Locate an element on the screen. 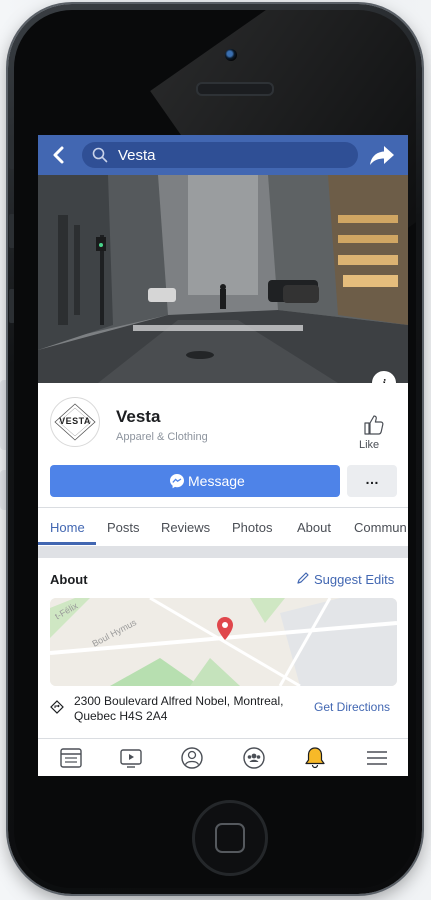  thumbs-up-icon is located at coordinates (374, 425).